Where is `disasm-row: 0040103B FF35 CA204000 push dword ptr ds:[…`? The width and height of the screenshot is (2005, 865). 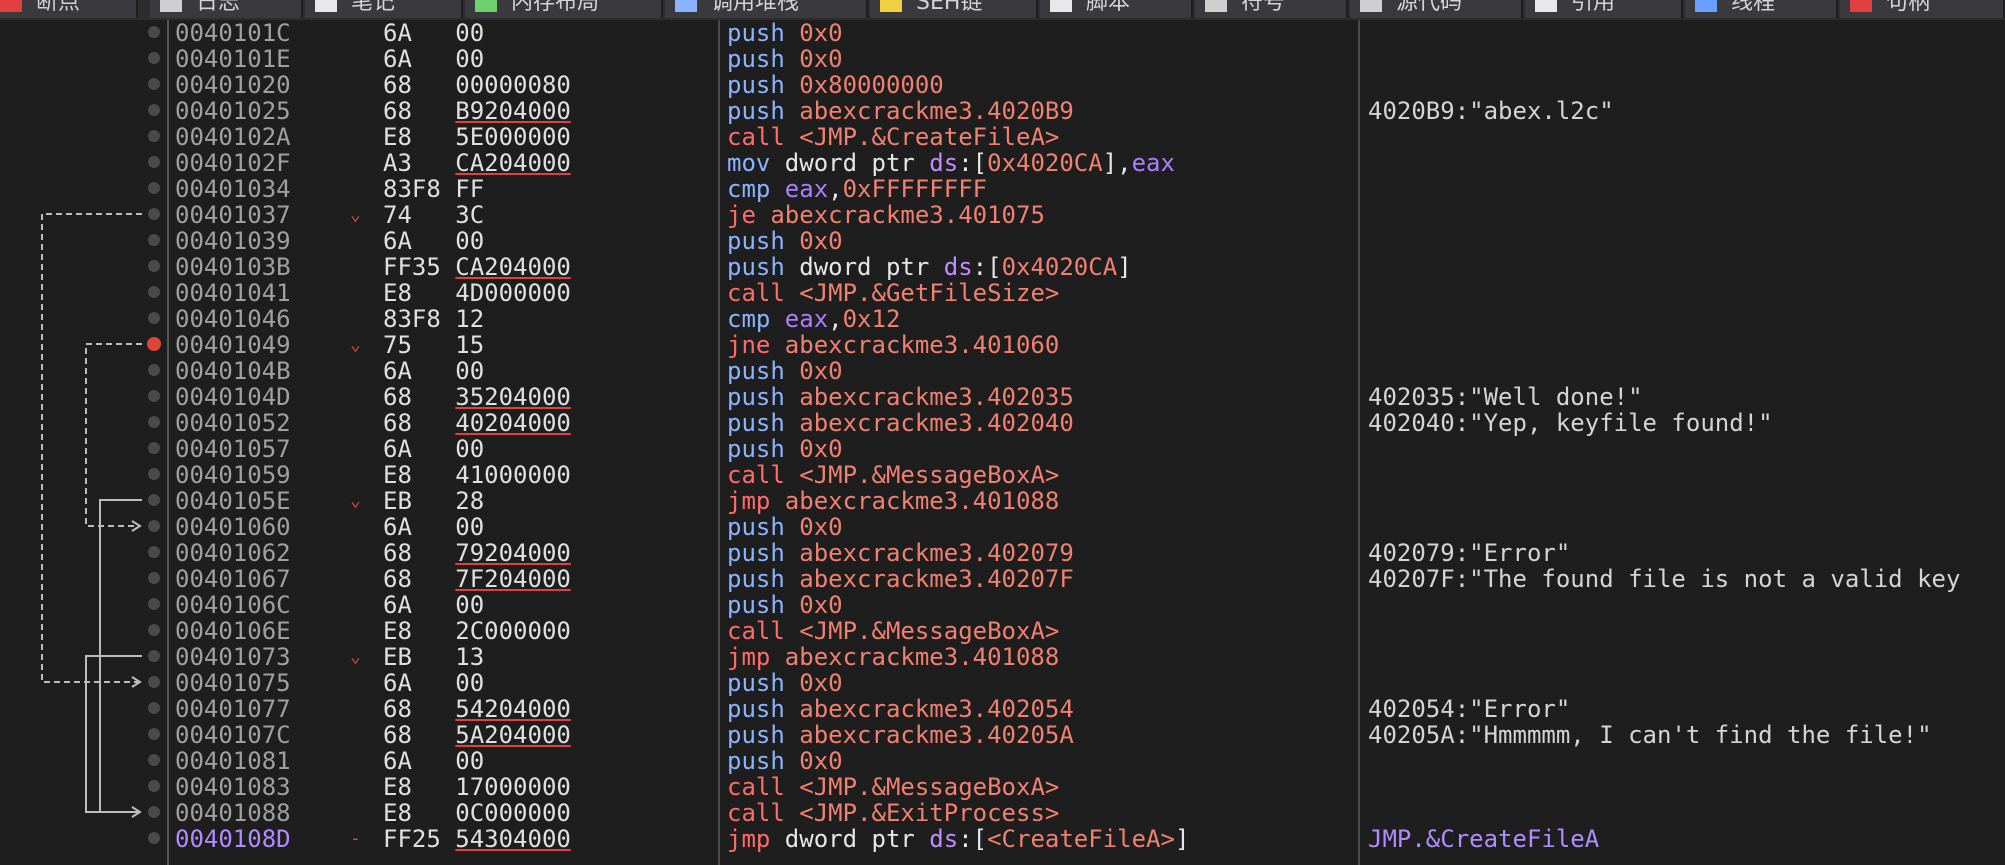
disasm-row: 0040103B FF35 CA204000 push dword ptr ds:[… is located at coordinates (1087, 267).